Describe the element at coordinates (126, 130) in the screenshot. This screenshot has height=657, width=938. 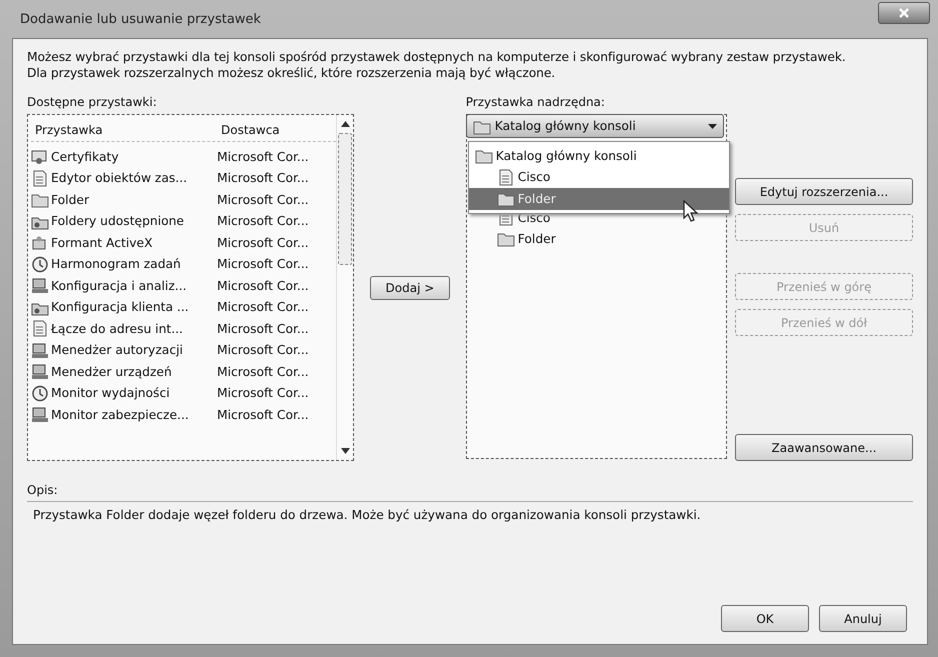
I see `column-header: Przystawka` at that location.